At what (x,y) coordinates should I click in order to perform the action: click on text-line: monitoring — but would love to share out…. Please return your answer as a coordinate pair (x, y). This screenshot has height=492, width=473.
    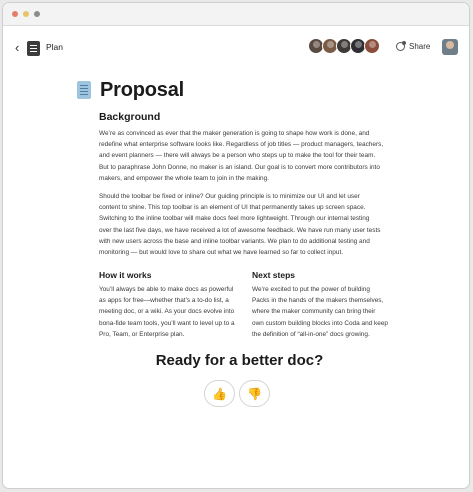
    Looking at the image, I should click on (221, 253).